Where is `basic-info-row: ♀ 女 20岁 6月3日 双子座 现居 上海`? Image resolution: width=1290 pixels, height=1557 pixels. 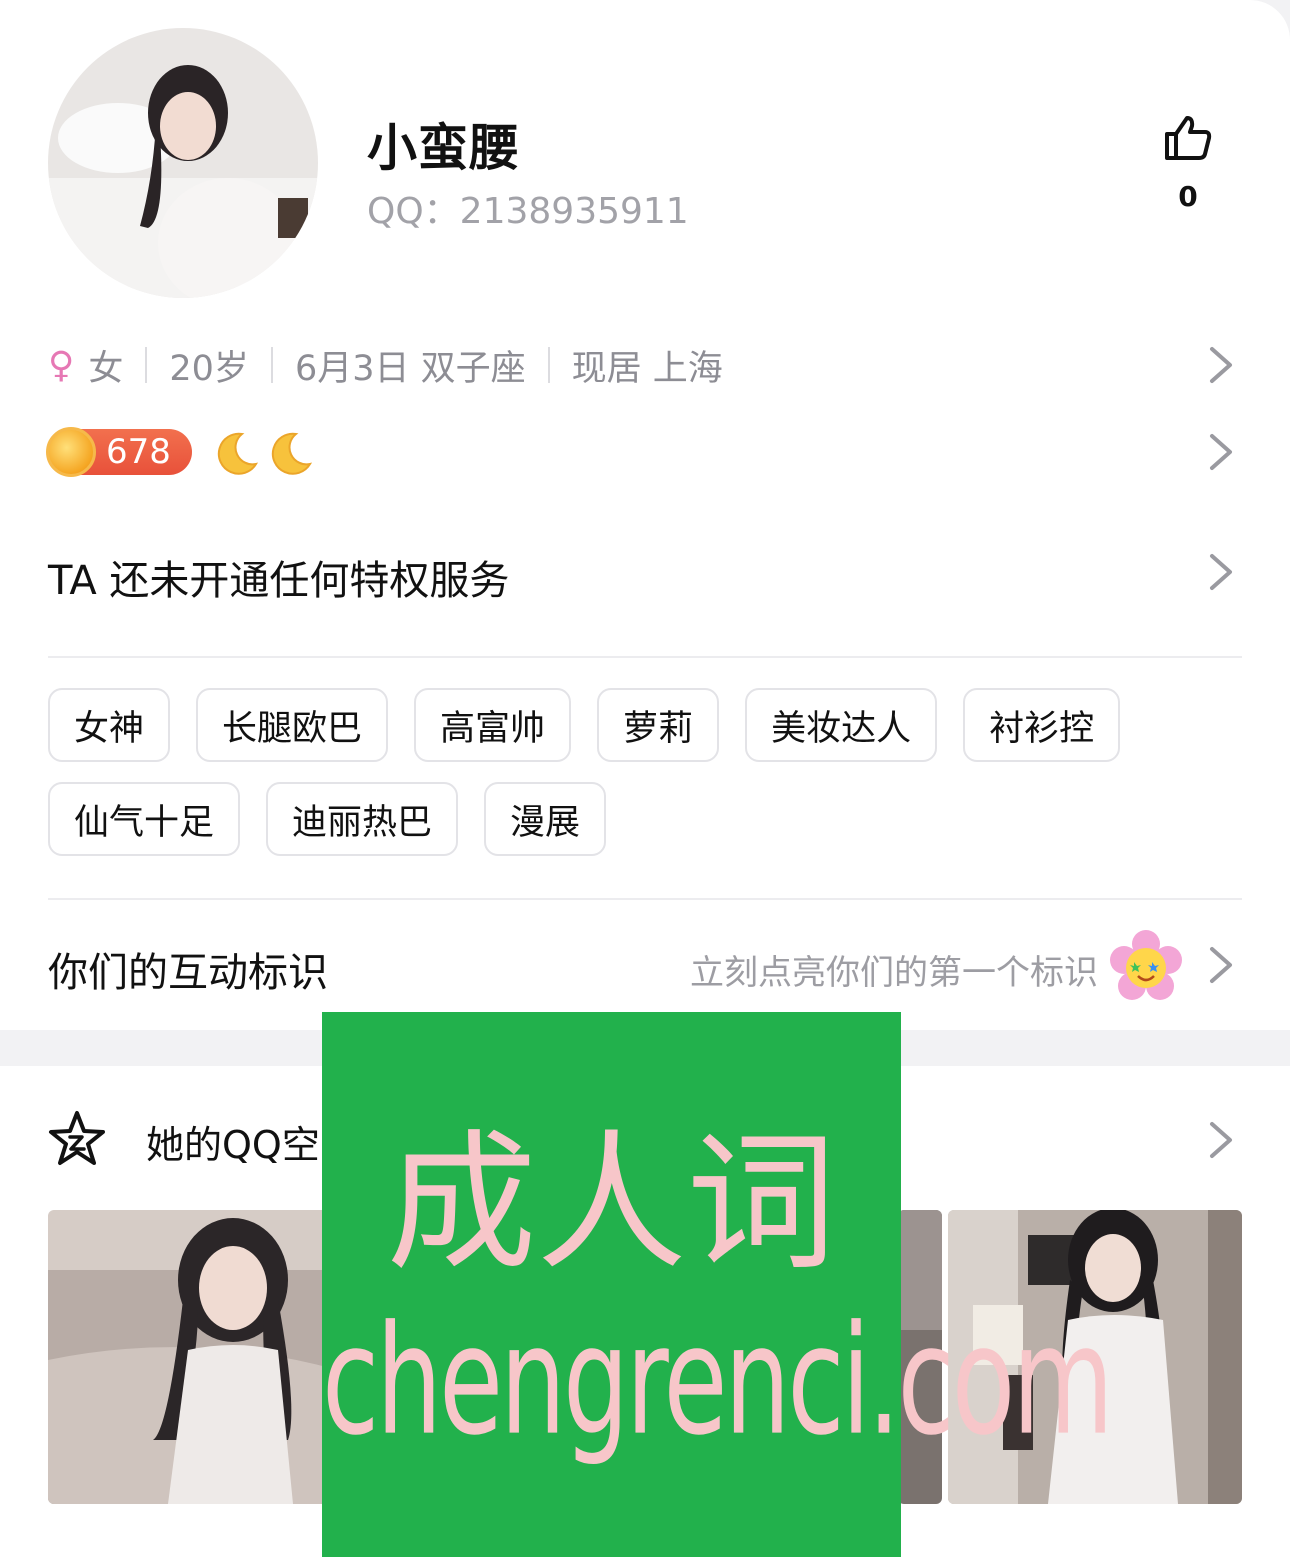 basic-info-row: ♀ 女 20岁 6月3日 双子座 现居 上海 is located at coordinates (385, 365).